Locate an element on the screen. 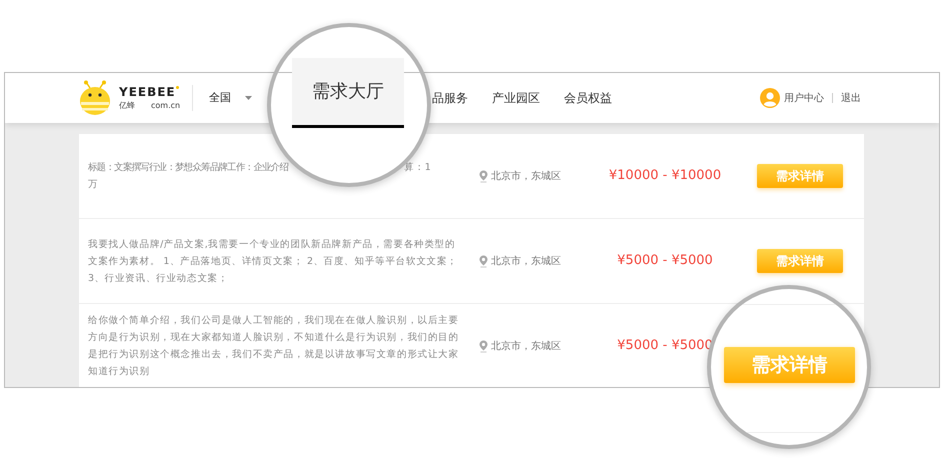  caret-icon is located at coordinates (248, 98).